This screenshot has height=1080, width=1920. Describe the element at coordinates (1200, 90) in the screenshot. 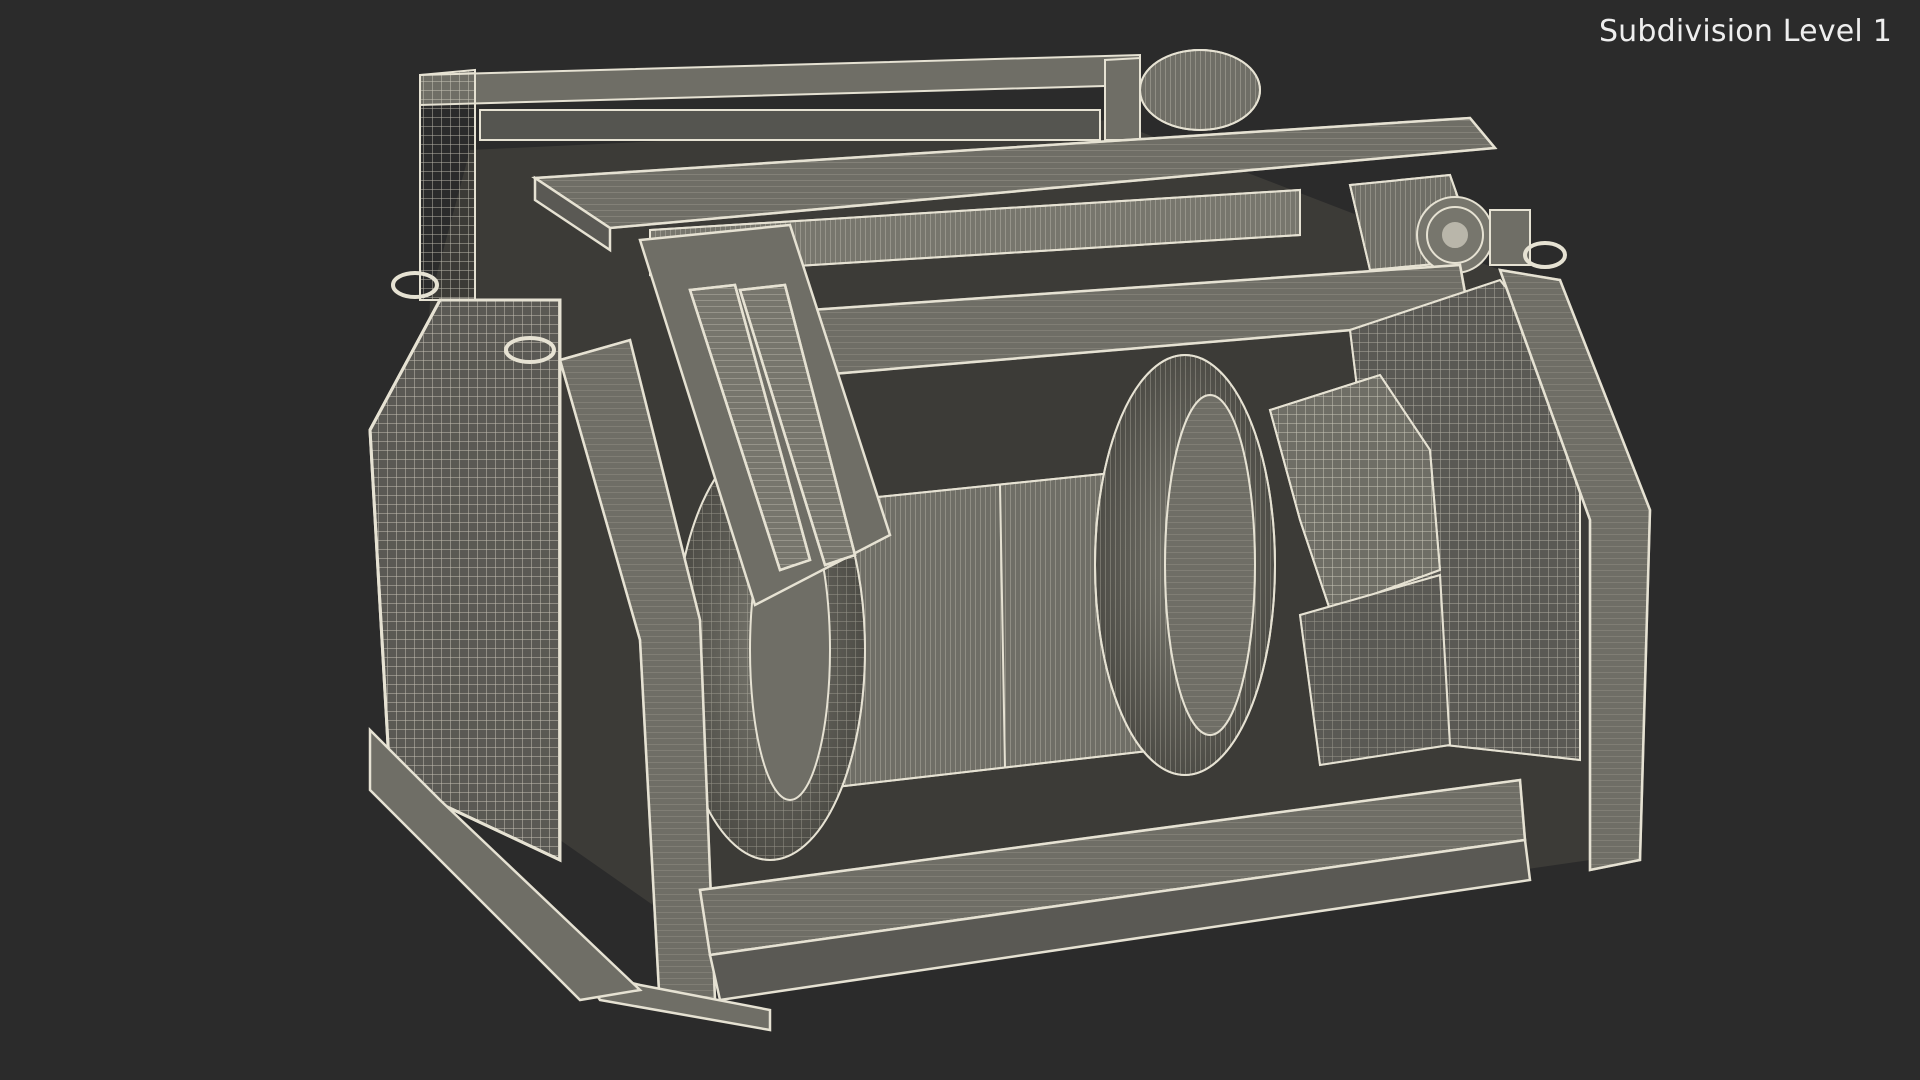

I see `rear-motor` at that location.